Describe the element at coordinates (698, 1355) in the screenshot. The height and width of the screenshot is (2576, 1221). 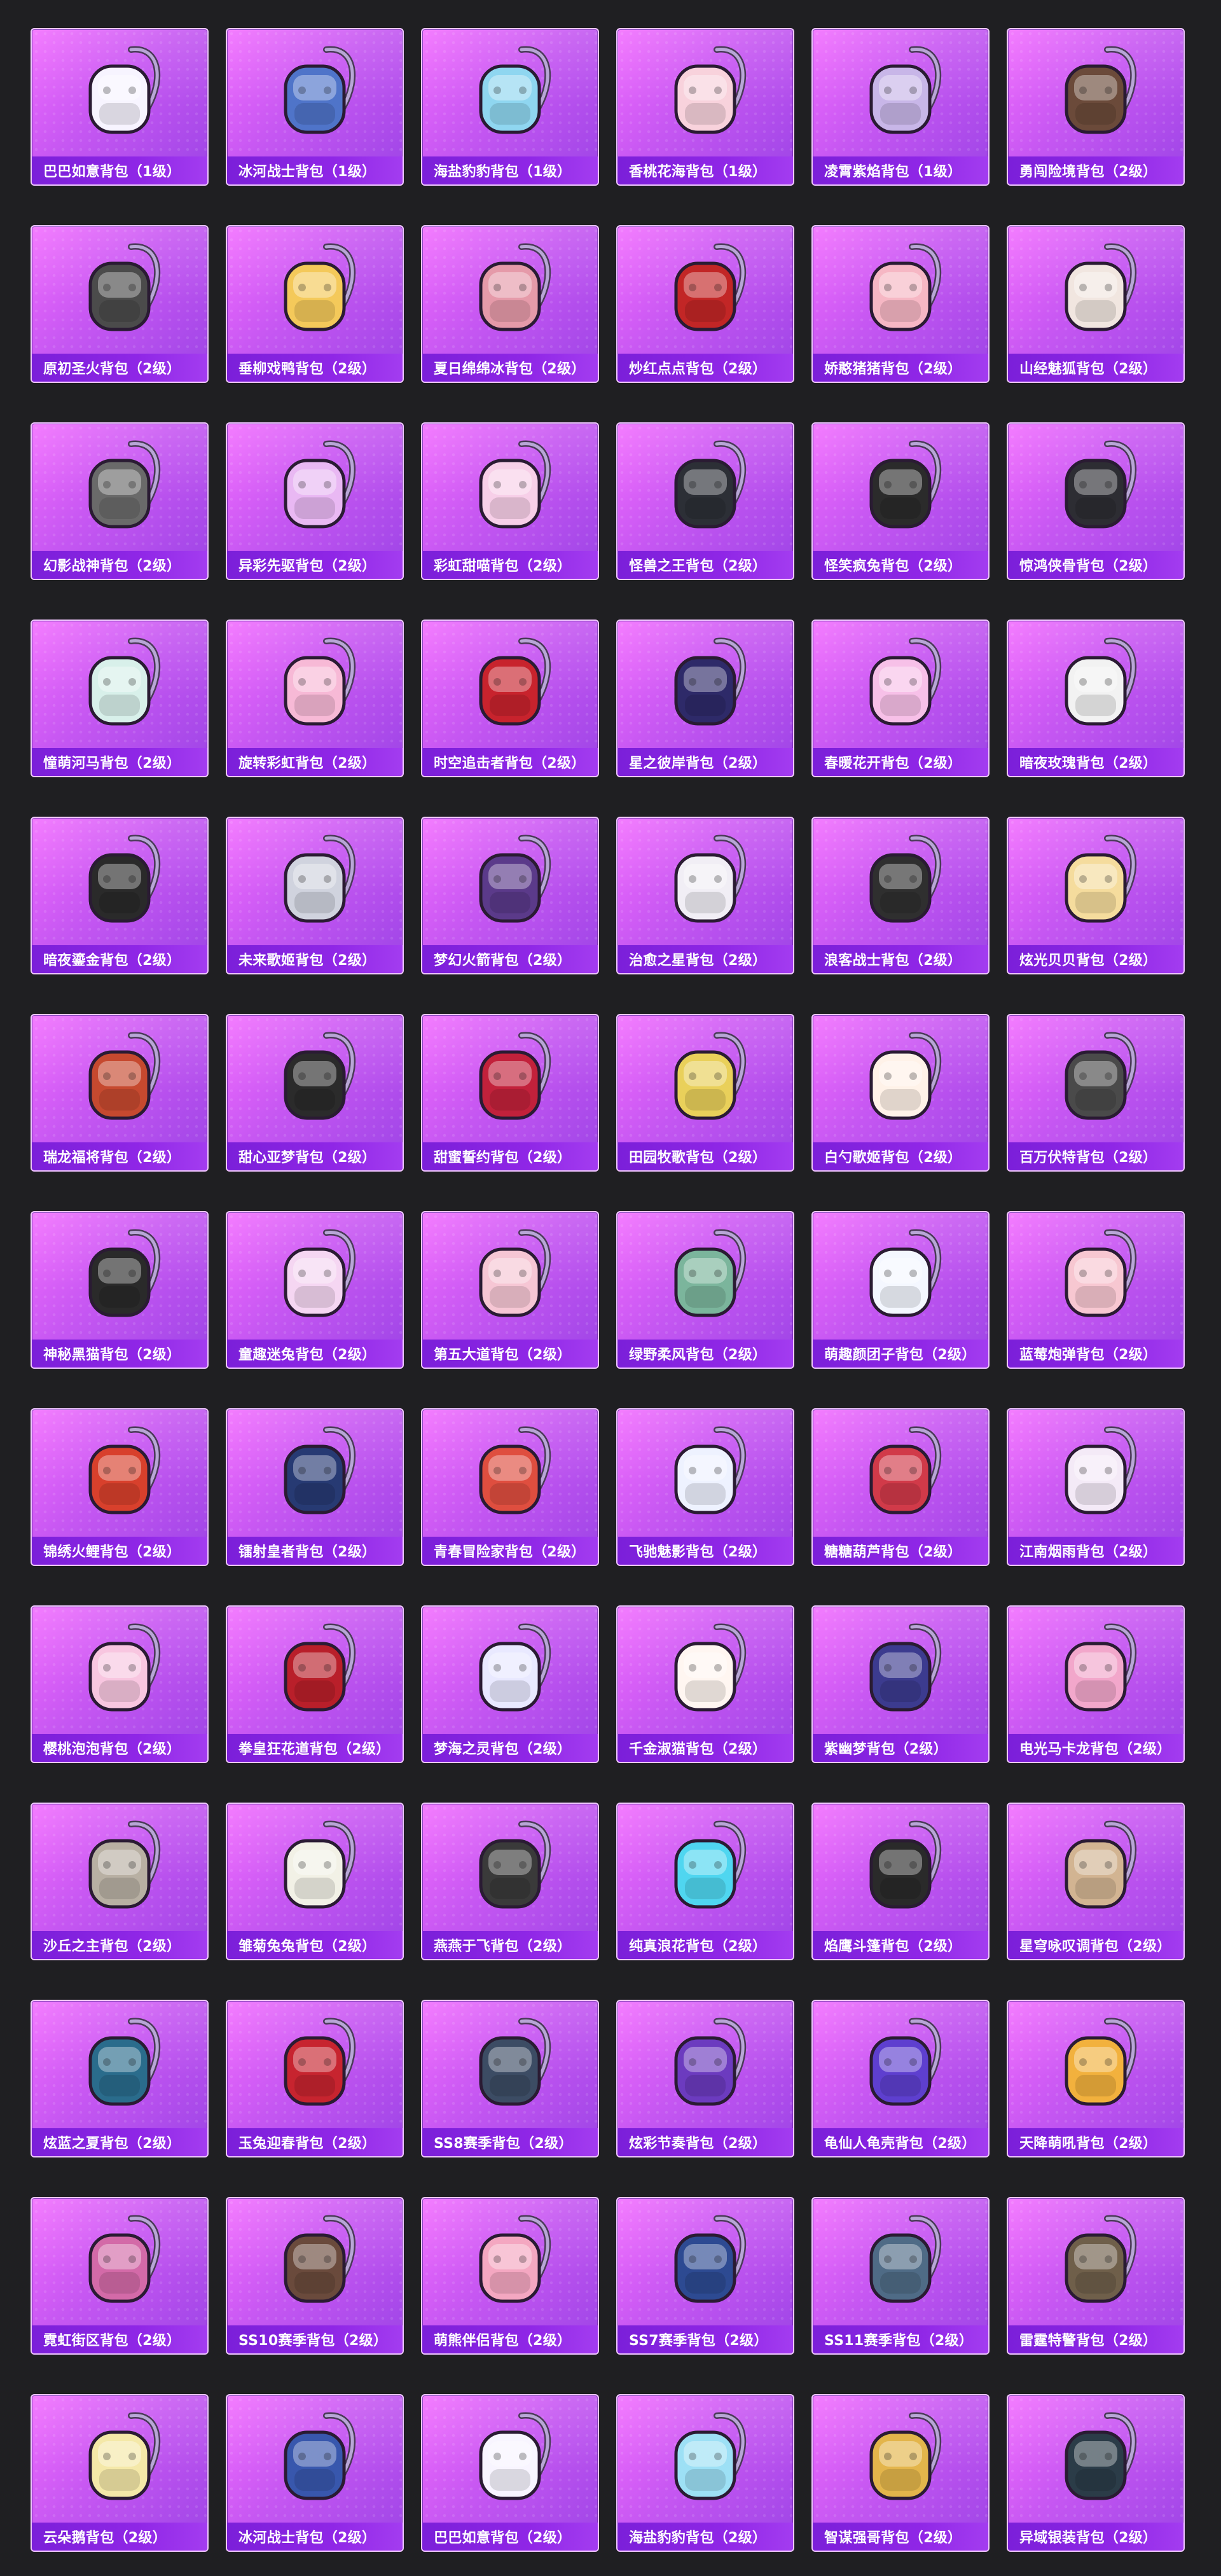
I see `backpack-label: 绿野柔风背包（2级）` at that location.